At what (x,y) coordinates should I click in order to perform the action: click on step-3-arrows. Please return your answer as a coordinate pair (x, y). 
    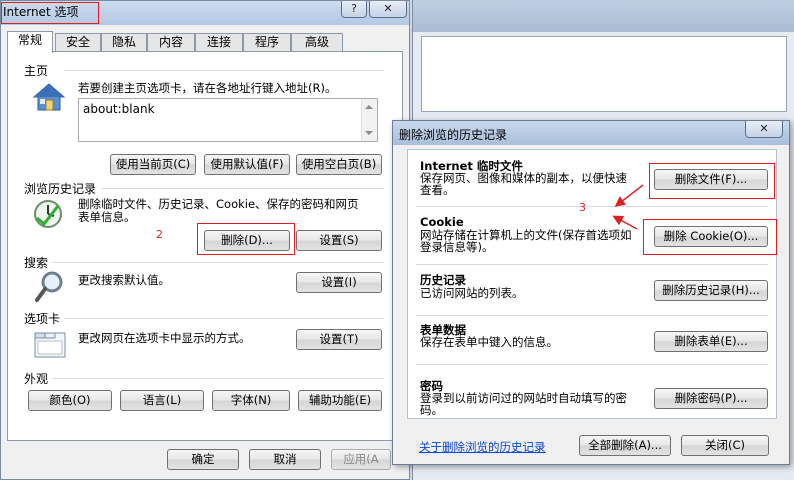
    Looking at the image, I should click on (628, 207).